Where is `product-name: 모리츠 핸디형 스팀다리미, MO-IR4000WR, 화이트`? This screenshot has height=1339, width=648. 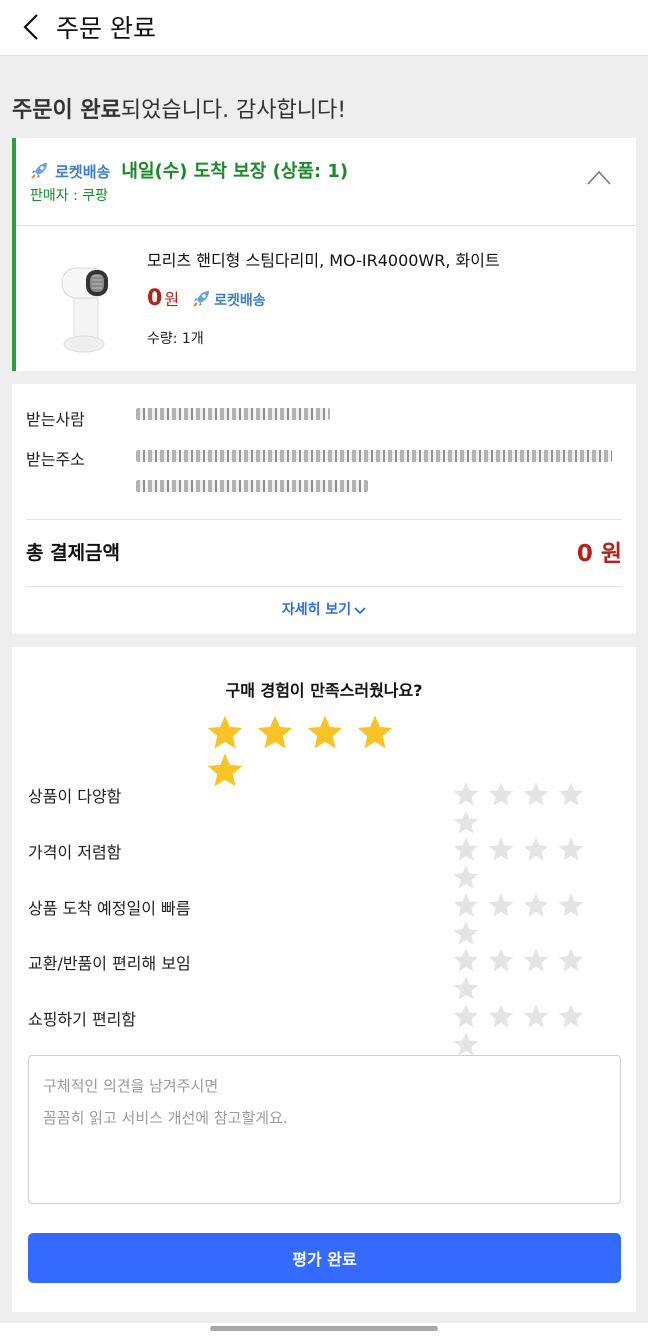
product-name: 모리츠 핸디형 스팀다리미, MO-IR4000WR, 화이트 is located at coordinates (323, 259).